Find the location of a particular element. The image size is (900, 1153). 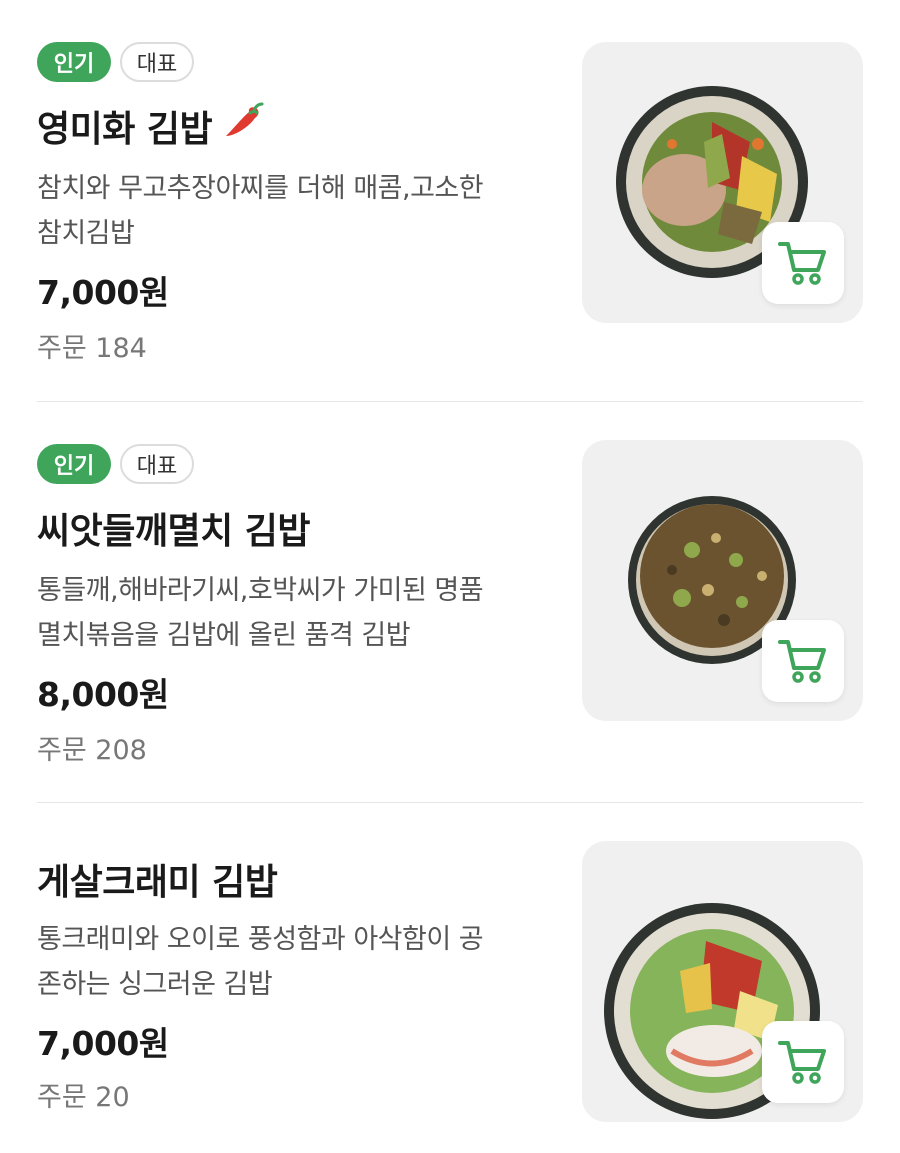

menu-item-order-count: 주문 208 is located at coordinates (92, 750).